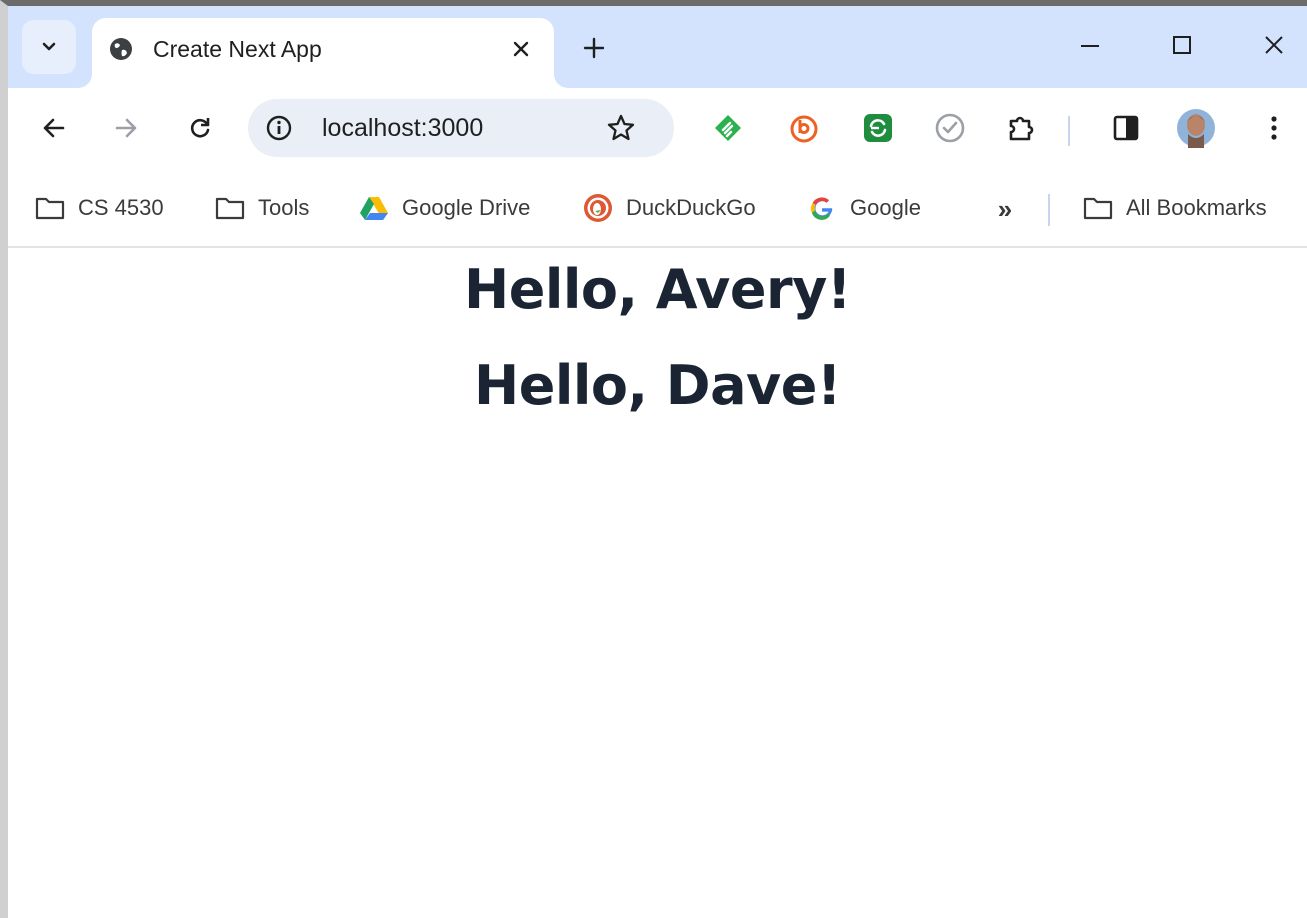 Image resolution: width=1307 pixels, height=918 pixels. I want to click on bookmarks-overflow-button: », so click(1005, 209).